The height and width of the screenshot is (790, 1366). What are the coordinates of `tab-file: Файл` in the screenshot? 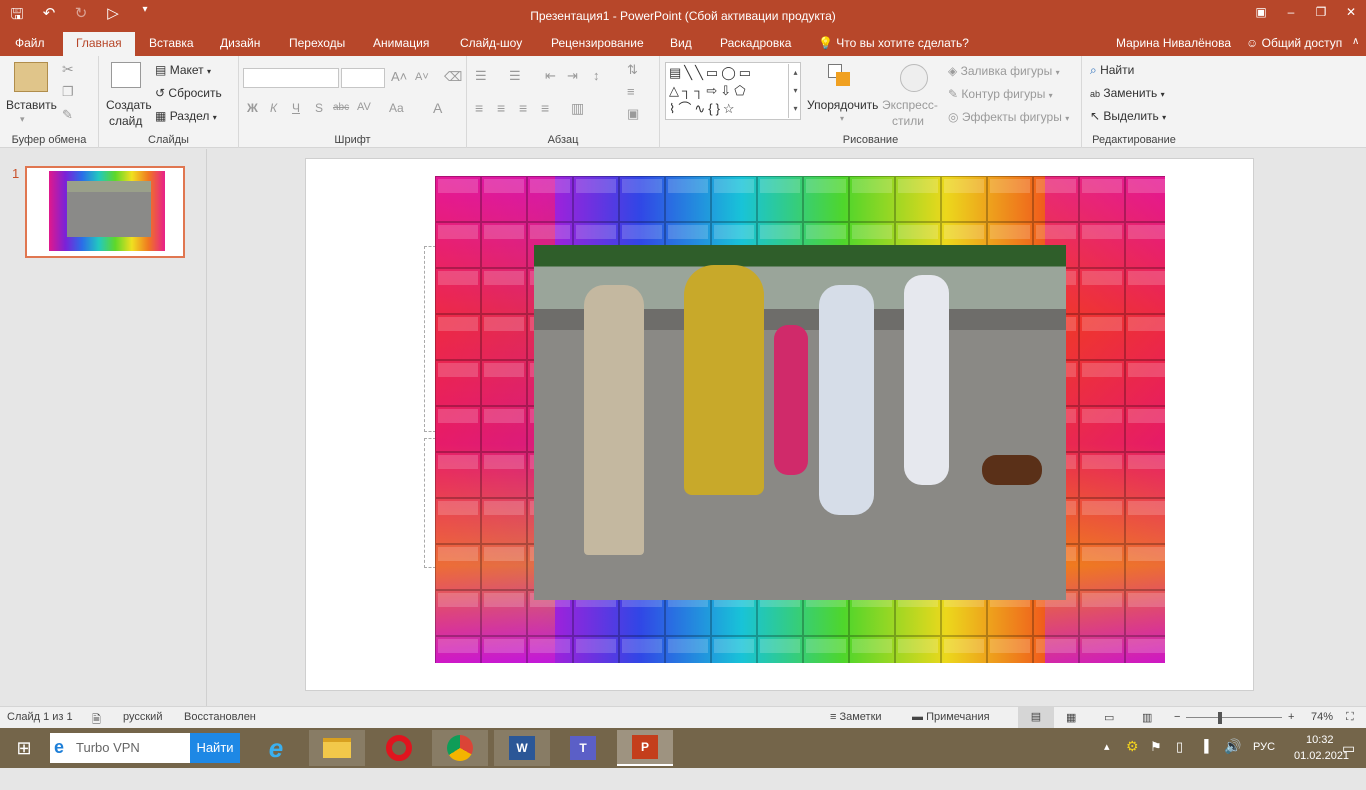 It's located at (30, 43).